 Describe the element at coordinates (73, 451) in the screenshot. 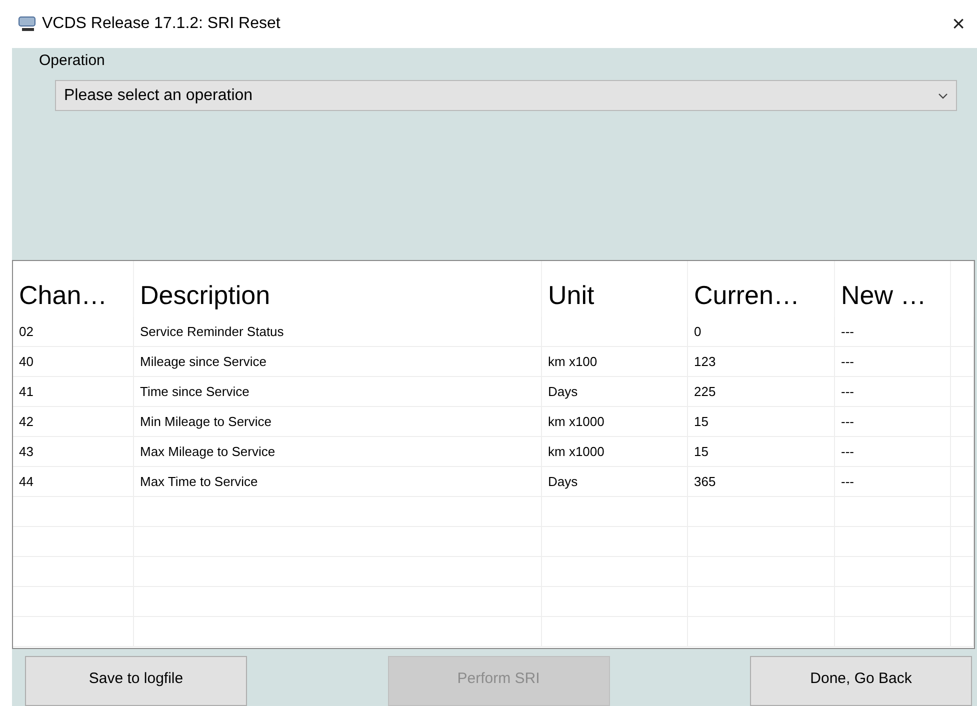

I see `table-cell: 43` at that location.